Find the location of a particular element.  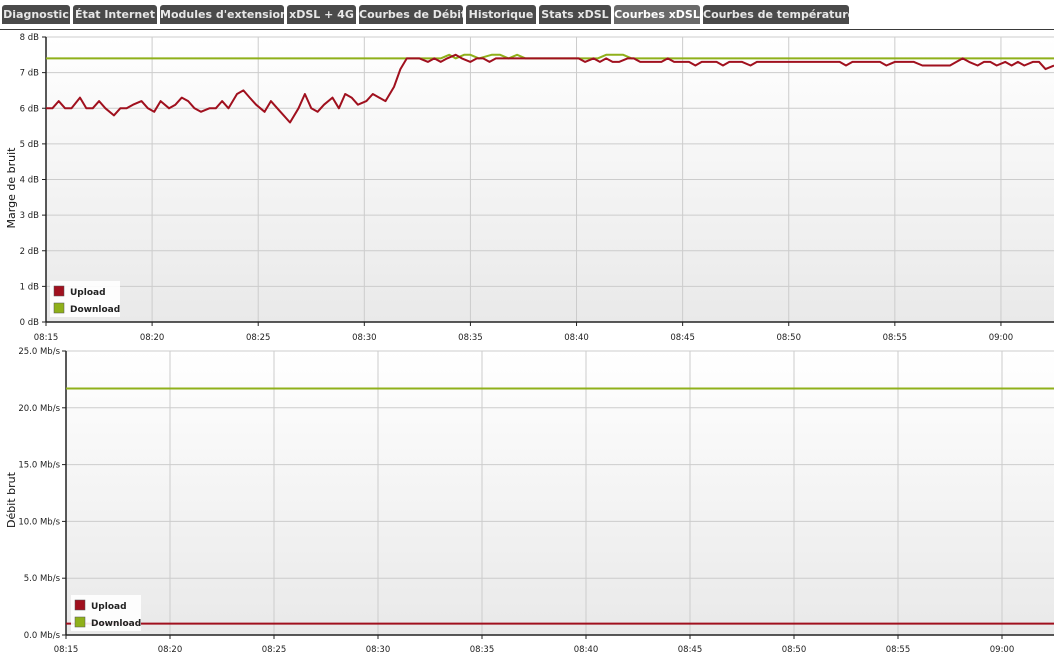

y-axis-title: Débit brut is located at coordinates (11, 499).